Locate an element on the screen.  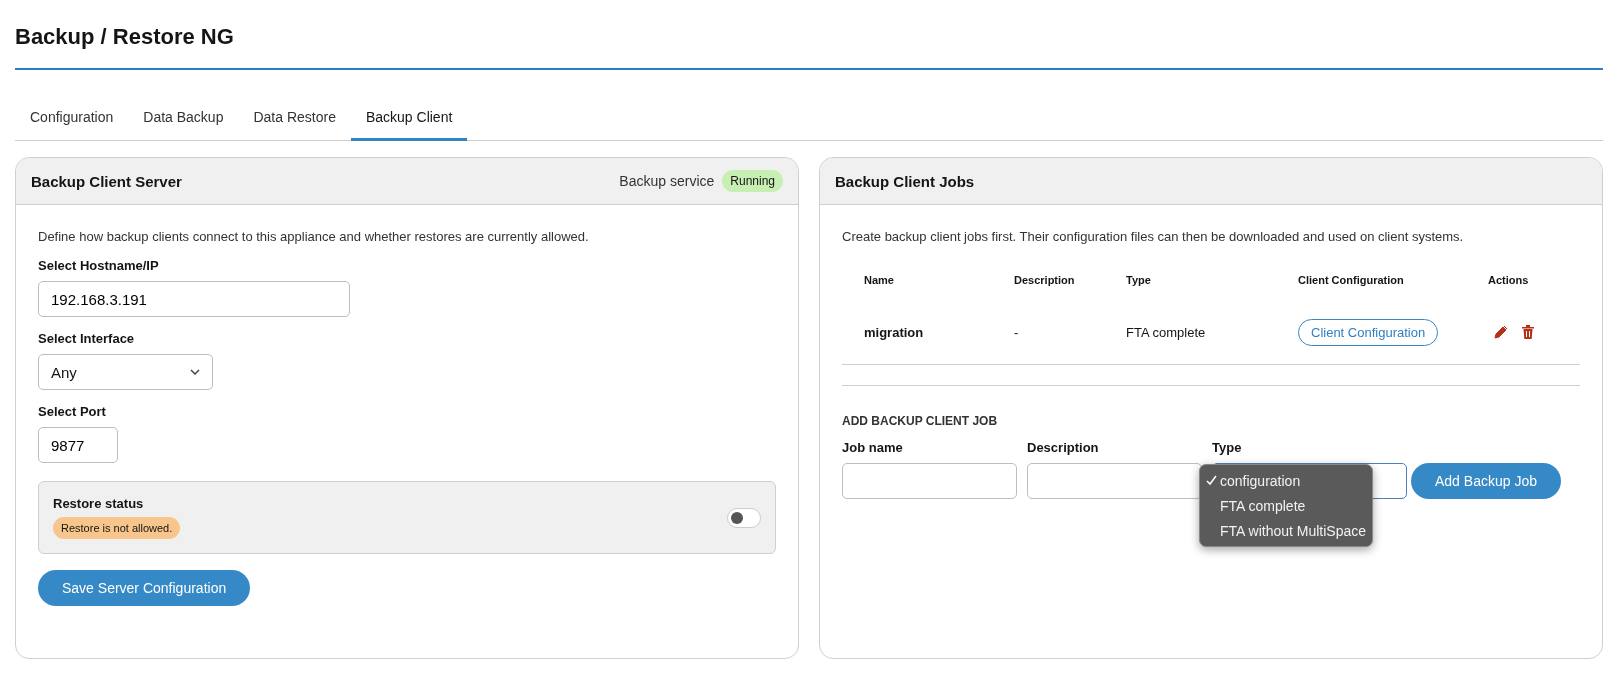
restore-toggle is located at coordinates (744, 517).